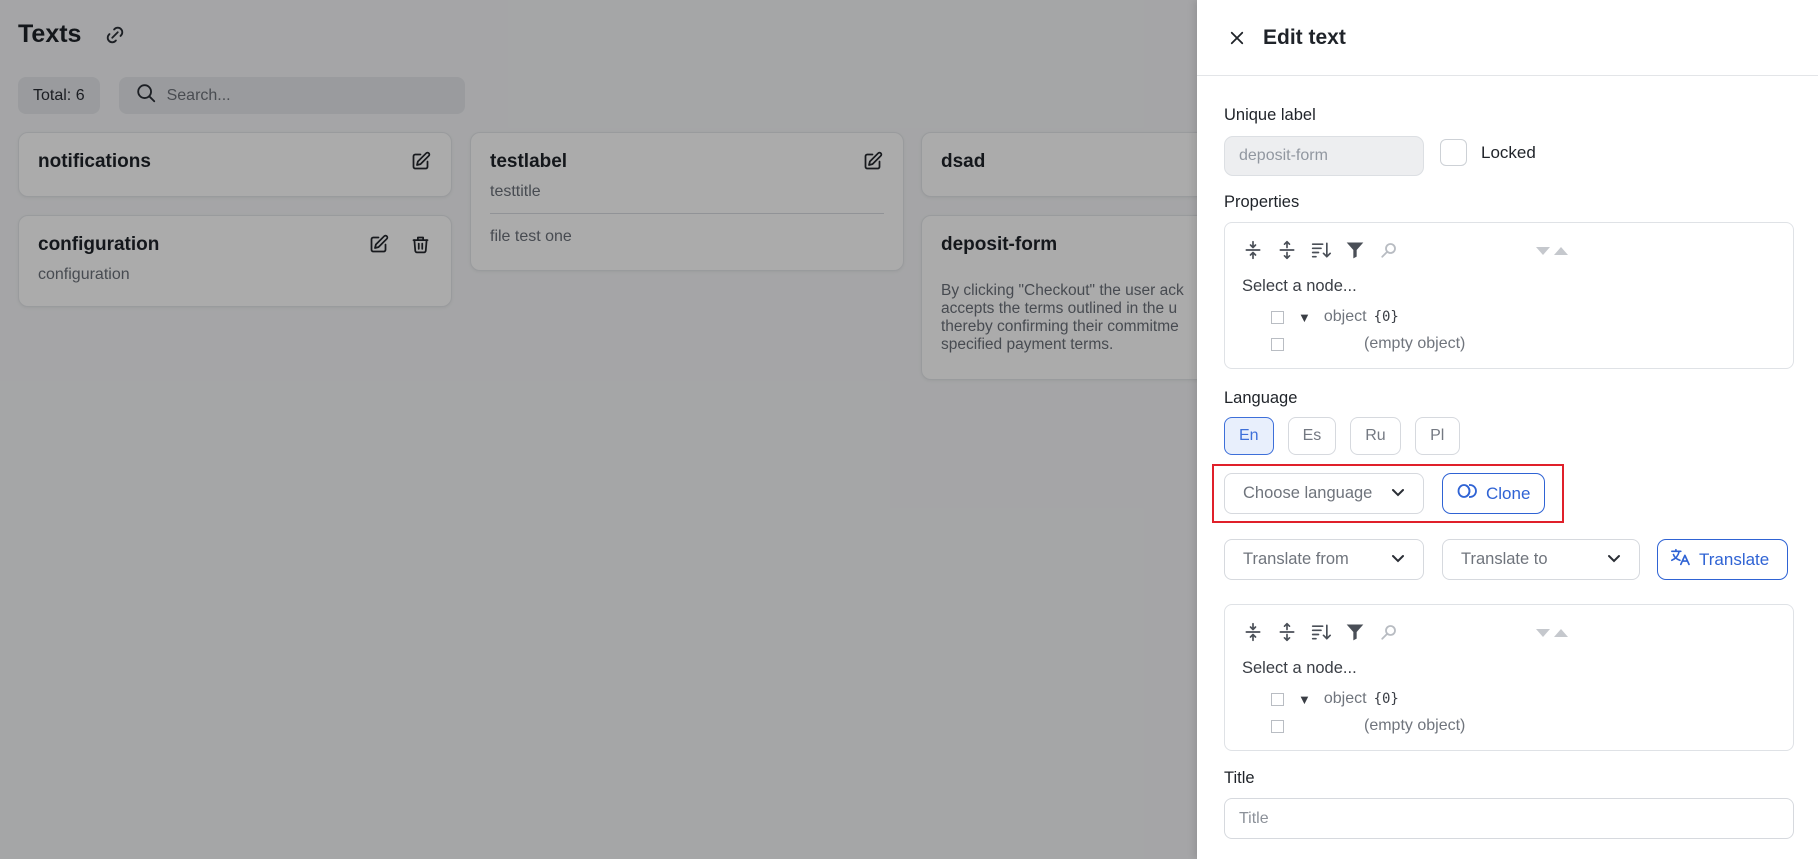 The width and height of the screenshot is (1818, 859). I want to click on clone-label: Clone, so click(1508, 493).